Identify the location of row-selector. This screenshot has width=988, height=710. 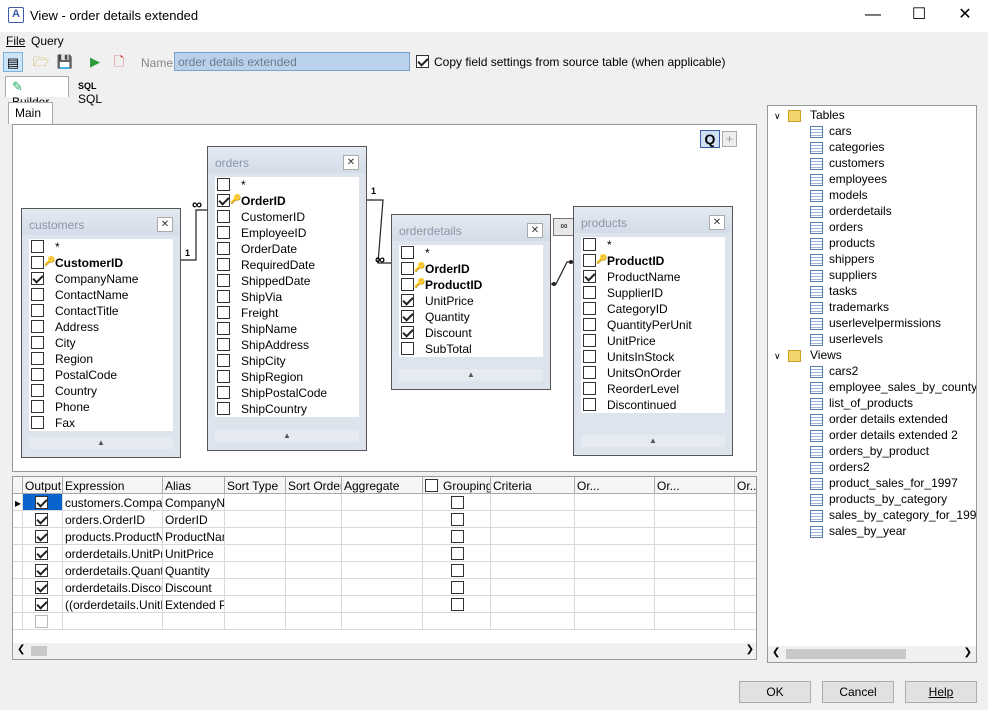
(18, 519).